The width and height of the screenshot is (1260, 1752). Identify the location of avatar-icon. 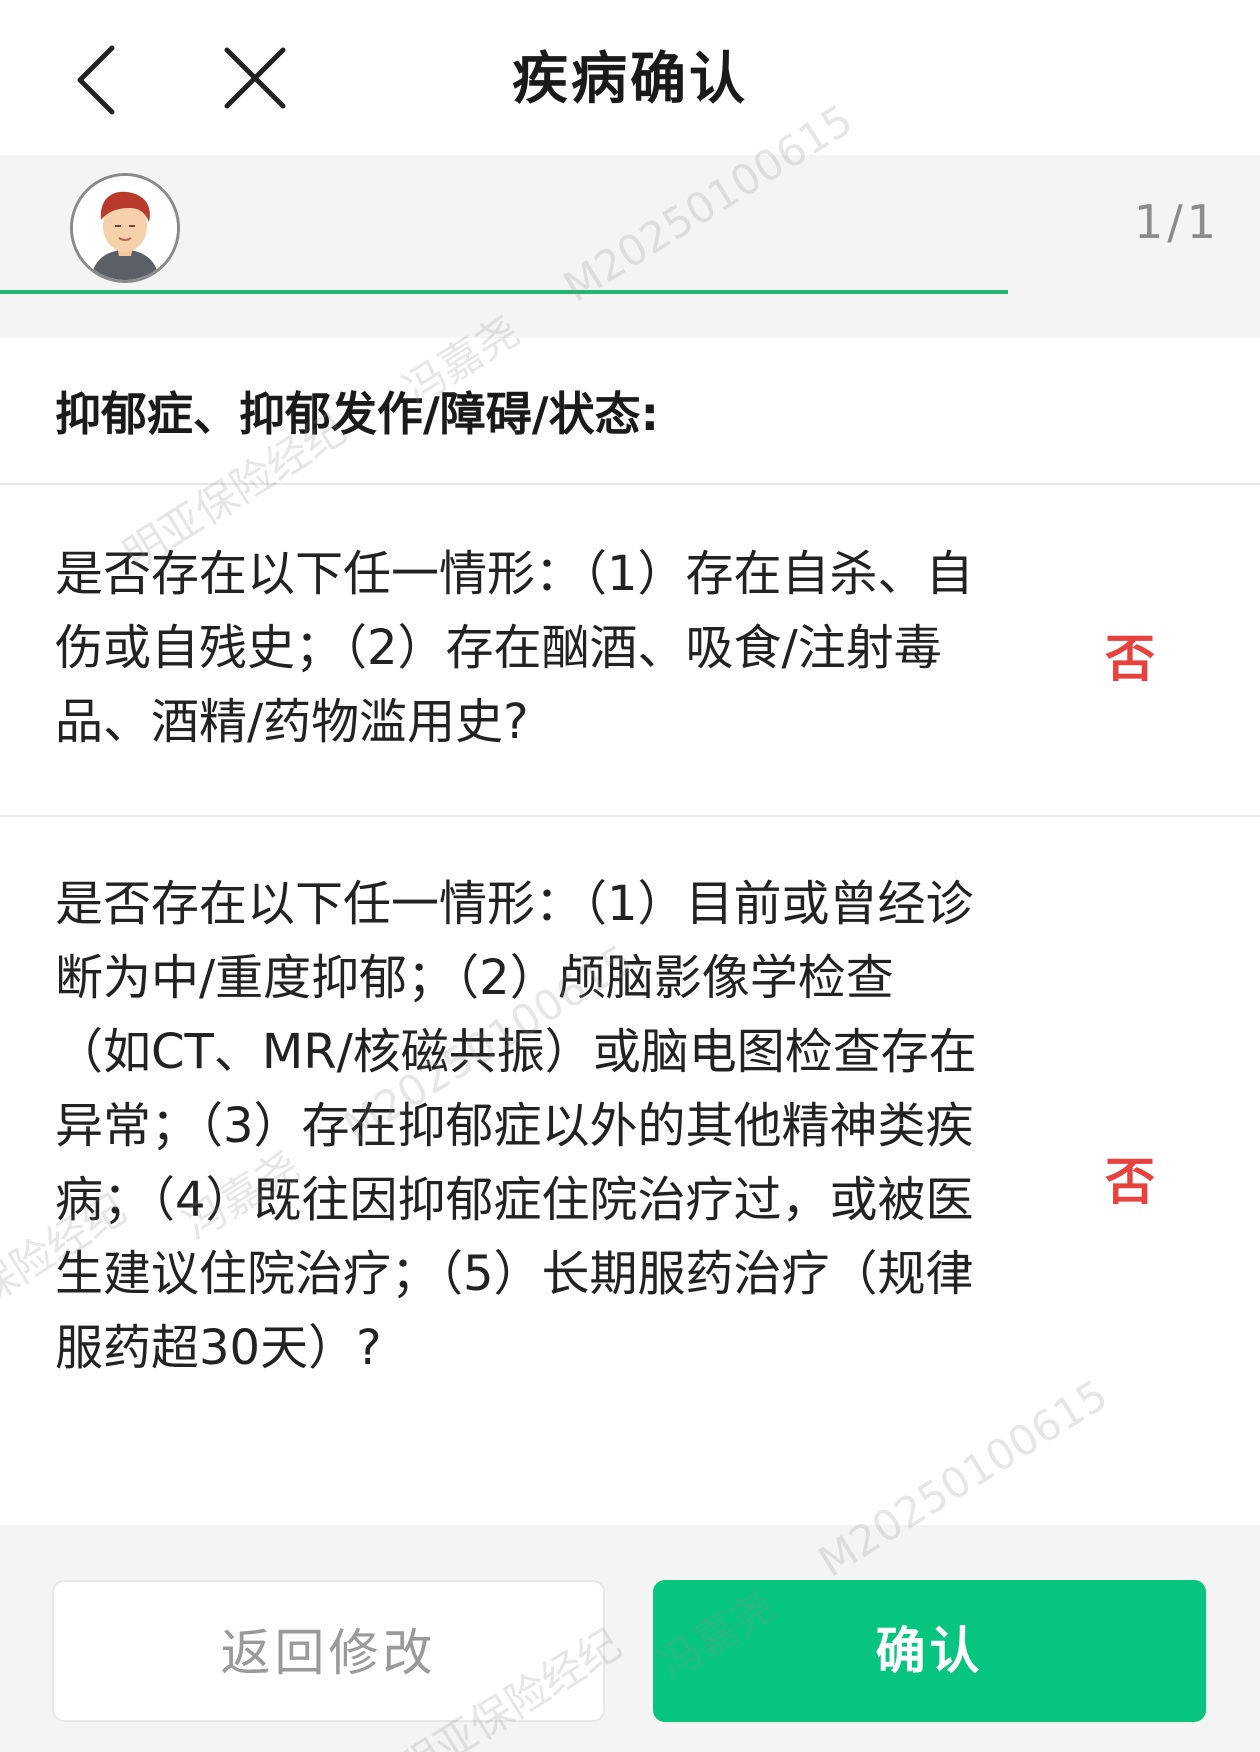
(125, 228).